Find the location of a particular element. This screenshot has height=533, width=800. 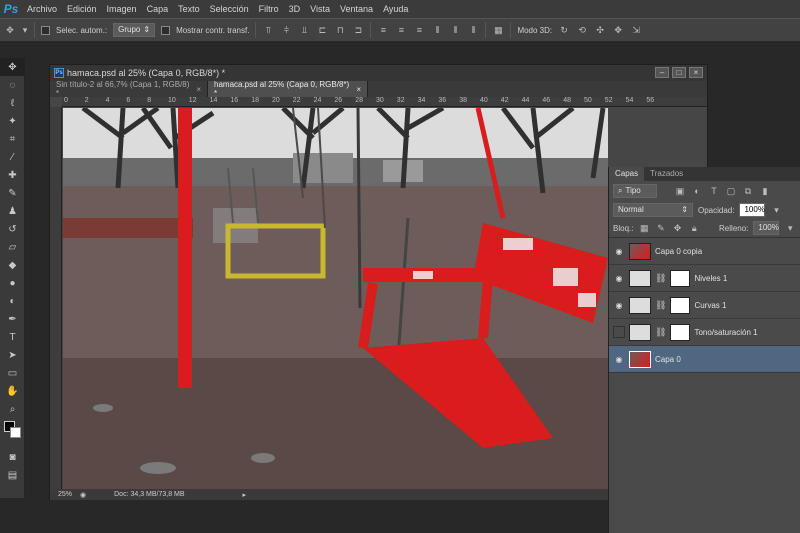

menu-imagen: Imagen is located at coordinates (122, 9).